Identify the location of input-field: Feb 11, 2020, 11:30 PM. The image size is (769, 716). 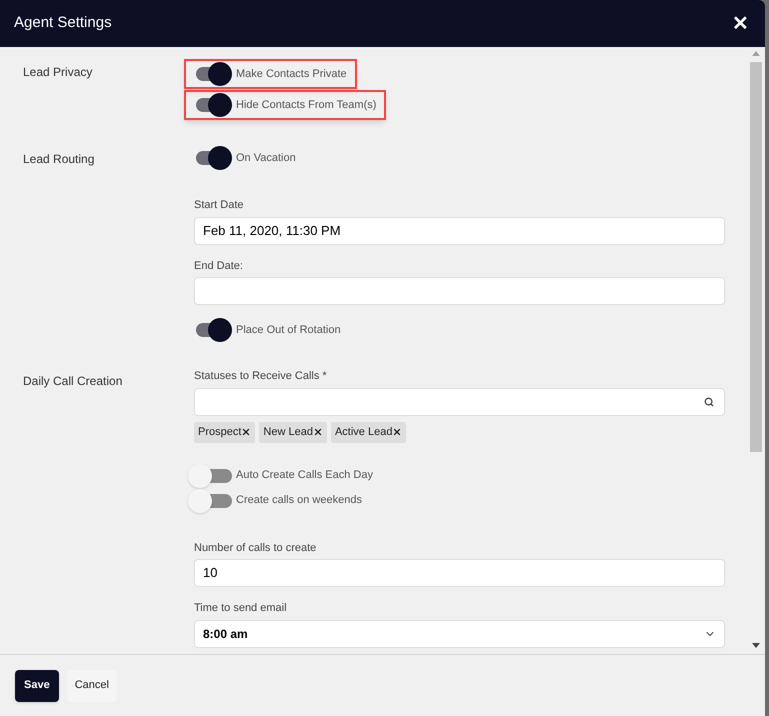
(459, 230).